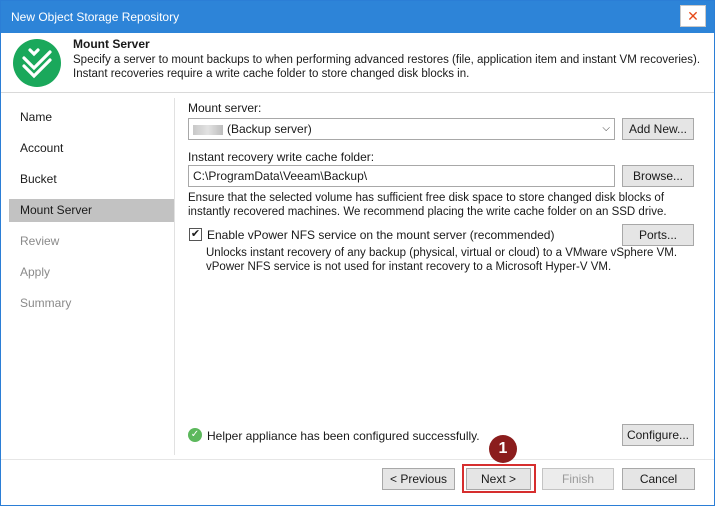  What do you see at coordinates (418, 479) in the screenshot?
I see `previous-button: < Previous` at bounding box center [418, 479].